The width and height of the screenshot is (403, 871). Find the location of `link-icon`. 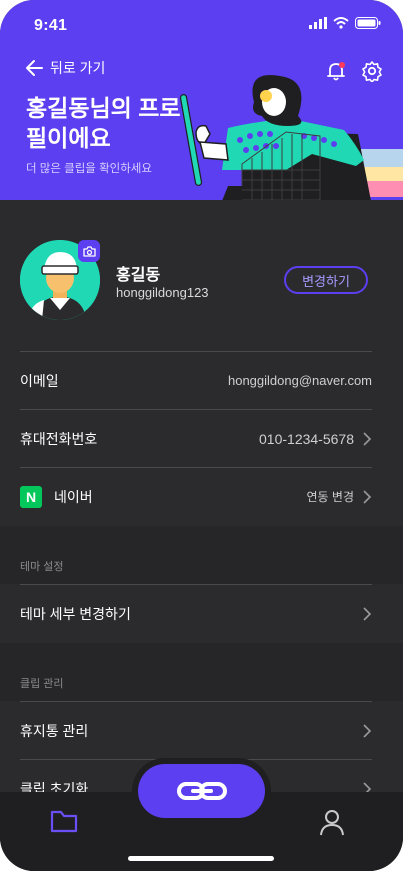

link-icon is located at coordinates (201, 791).